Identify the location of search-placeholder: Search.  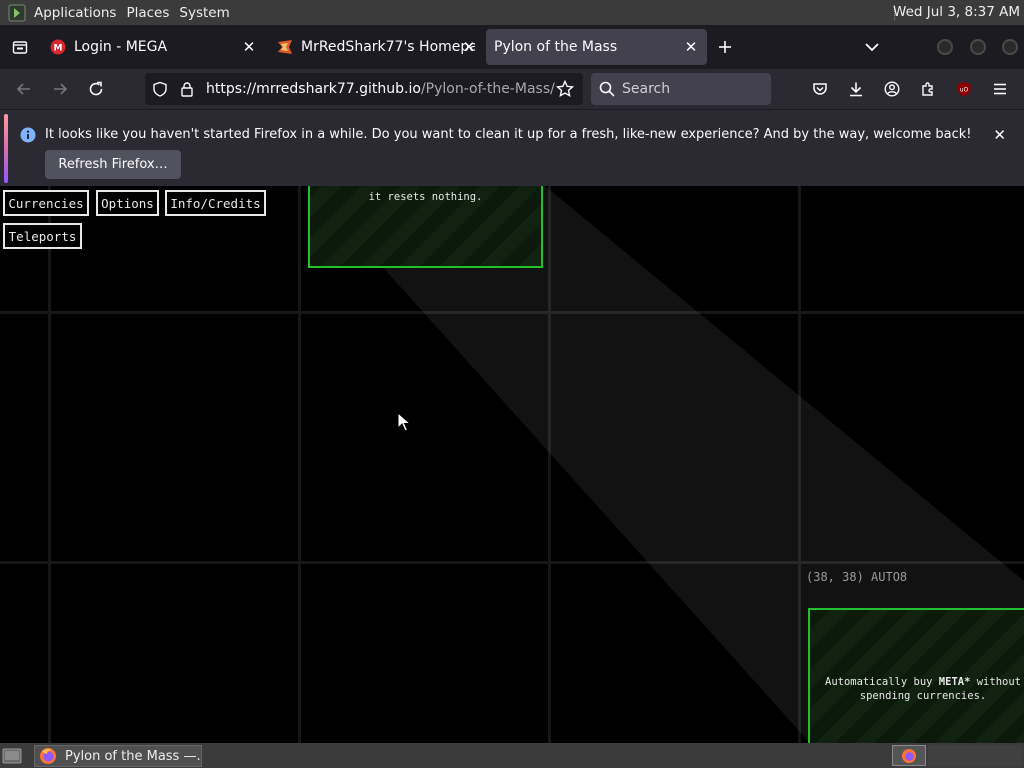
(646, 89).